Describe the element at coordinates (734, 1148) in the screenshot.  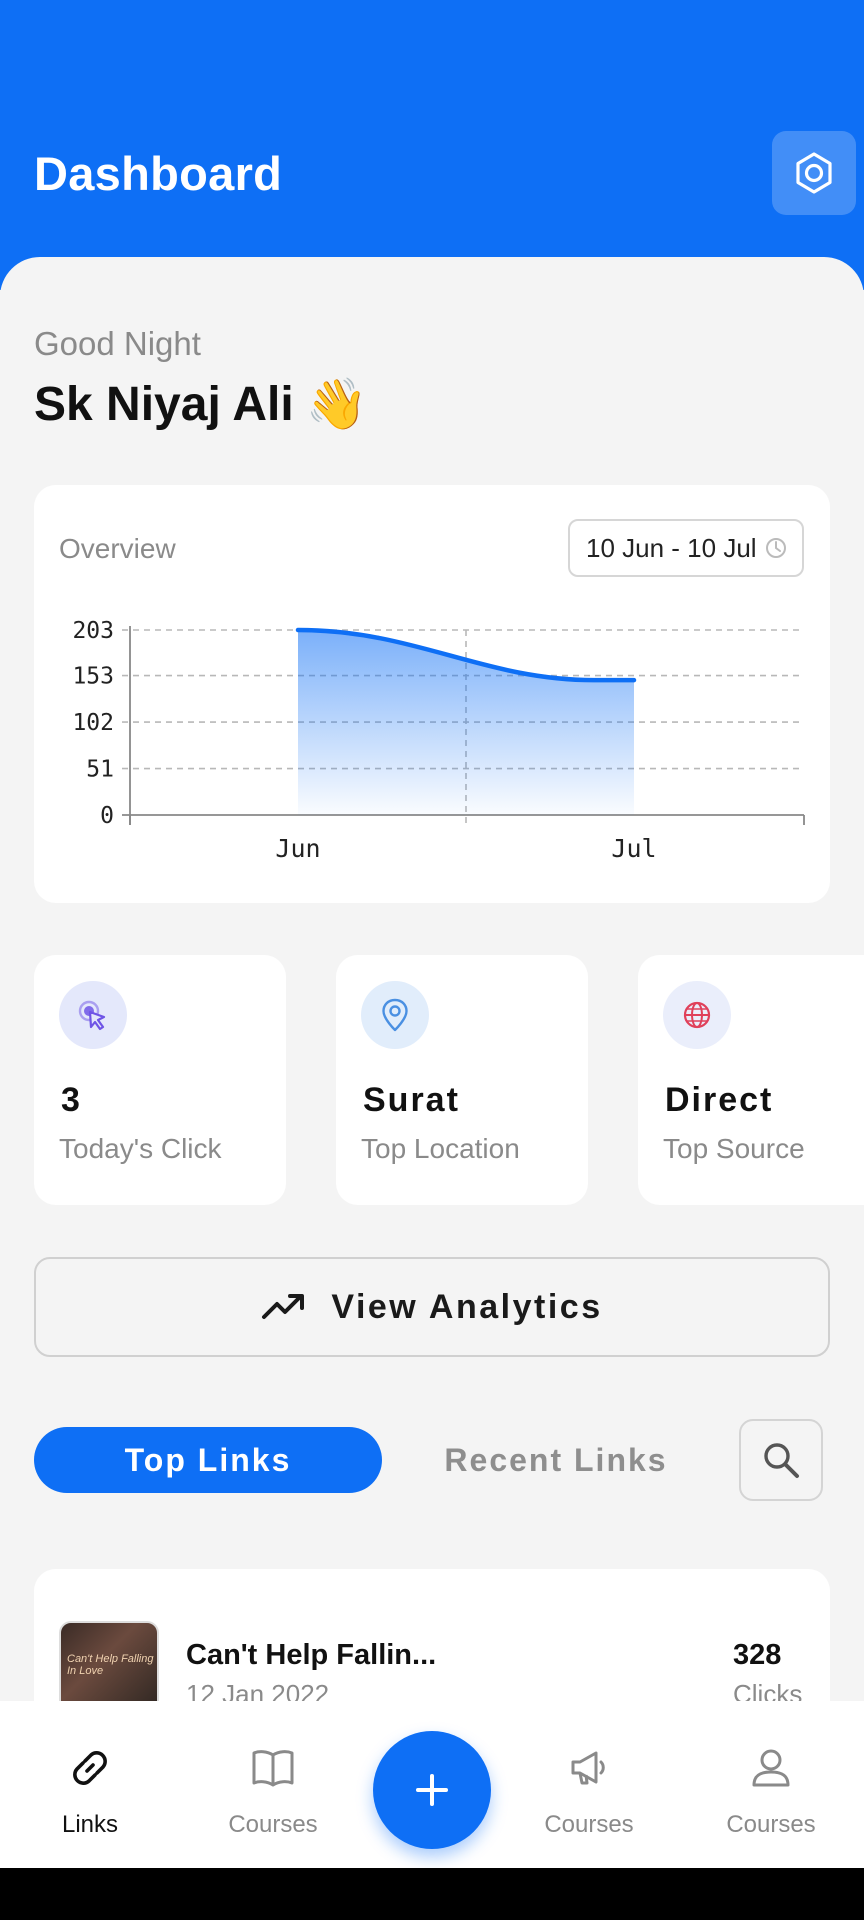
I see `stat-label: Top Source` at that location.